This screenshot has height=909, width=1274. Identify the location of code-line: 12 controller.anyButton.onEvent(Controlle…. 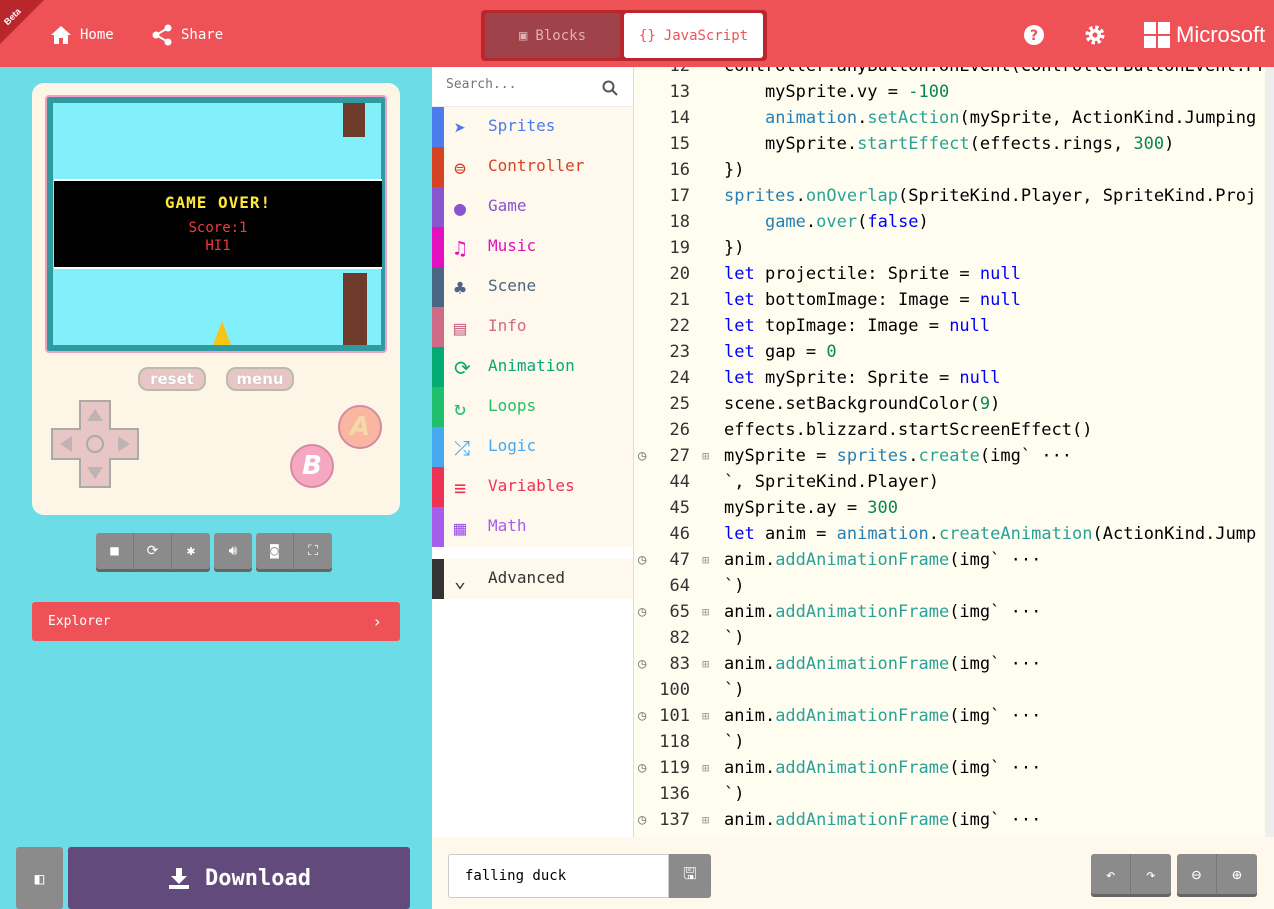
(954, 73).